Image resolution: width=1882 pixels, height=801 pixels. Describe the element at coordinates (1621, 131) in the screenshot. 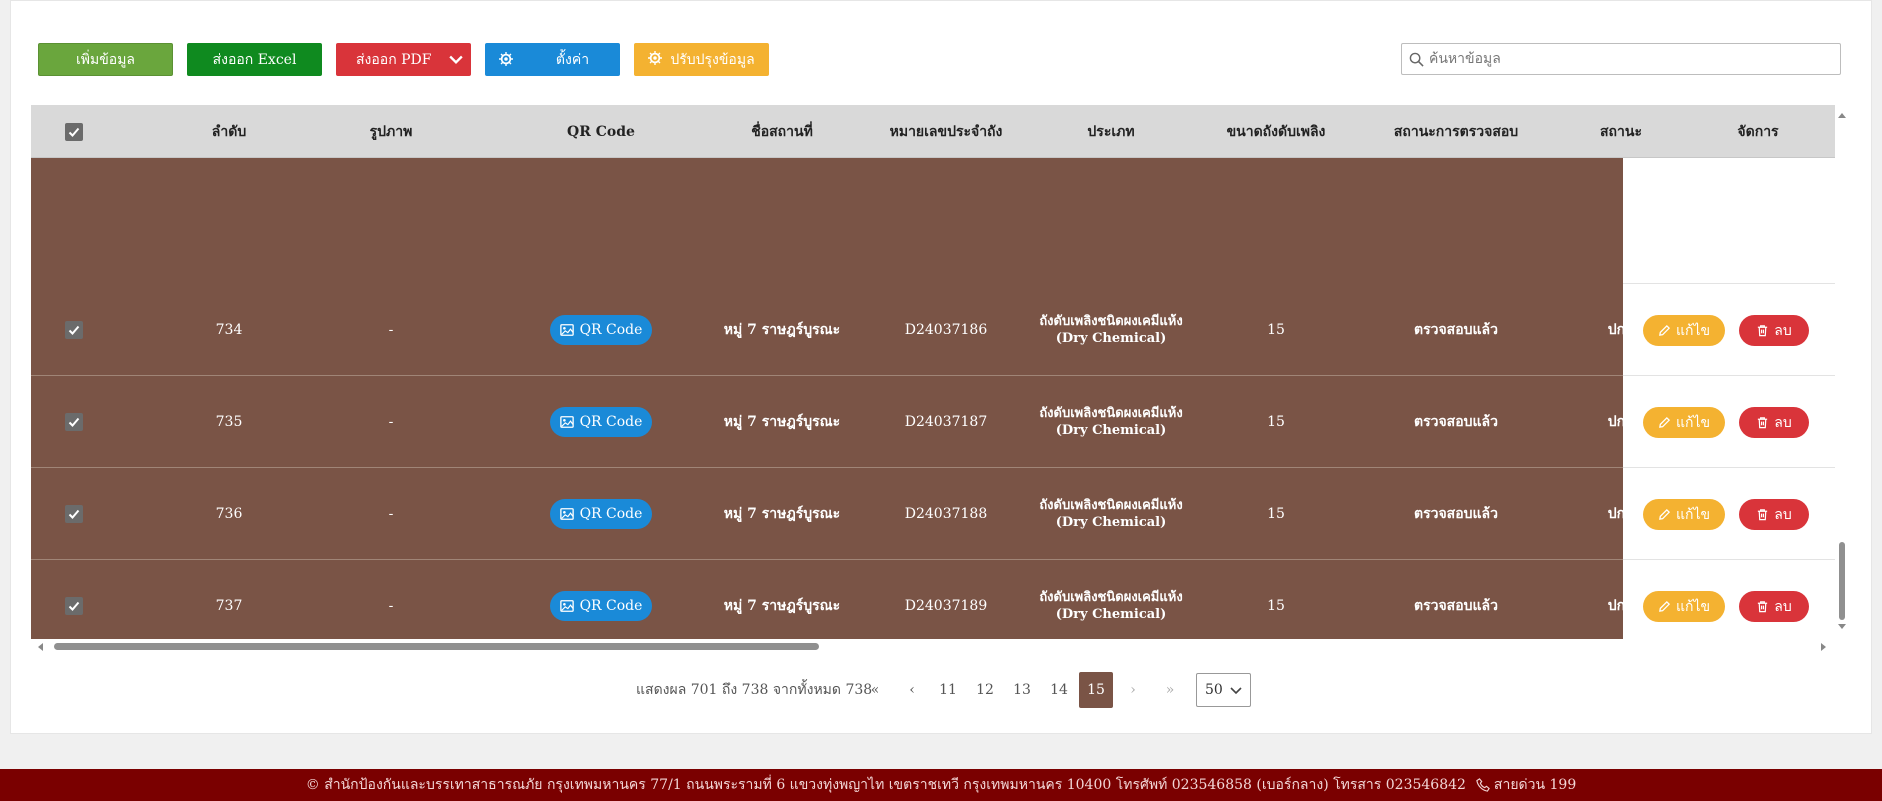

I see `col-header-status: สถานะ` at that location.